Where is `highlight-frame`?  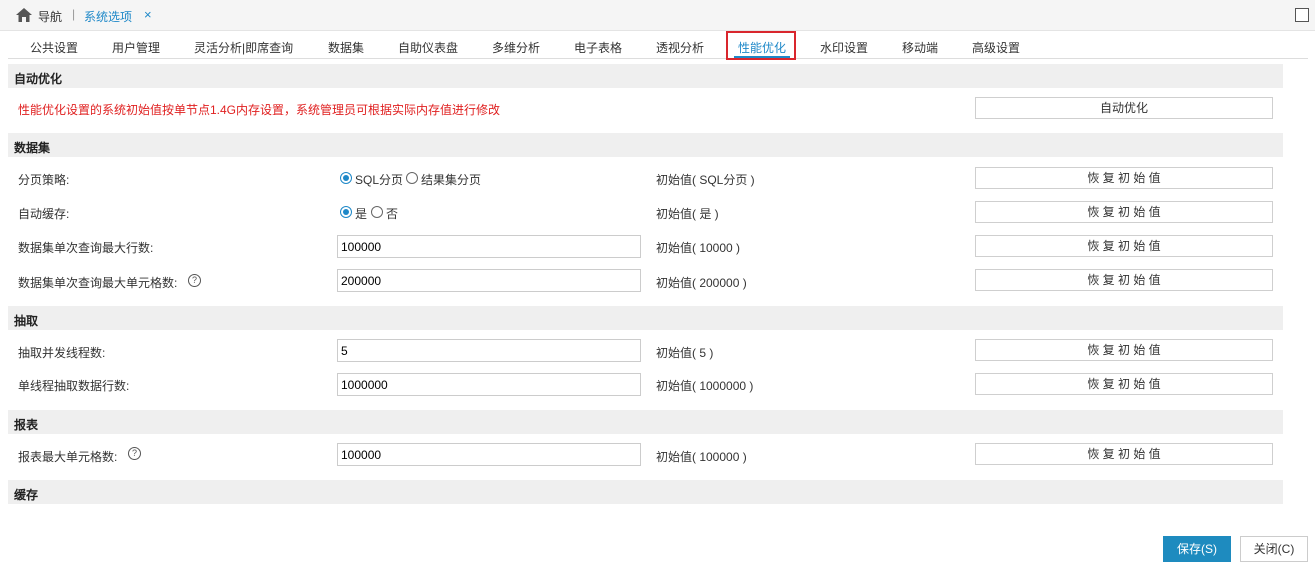
highlight-frame is located at coordinates (761, 45).